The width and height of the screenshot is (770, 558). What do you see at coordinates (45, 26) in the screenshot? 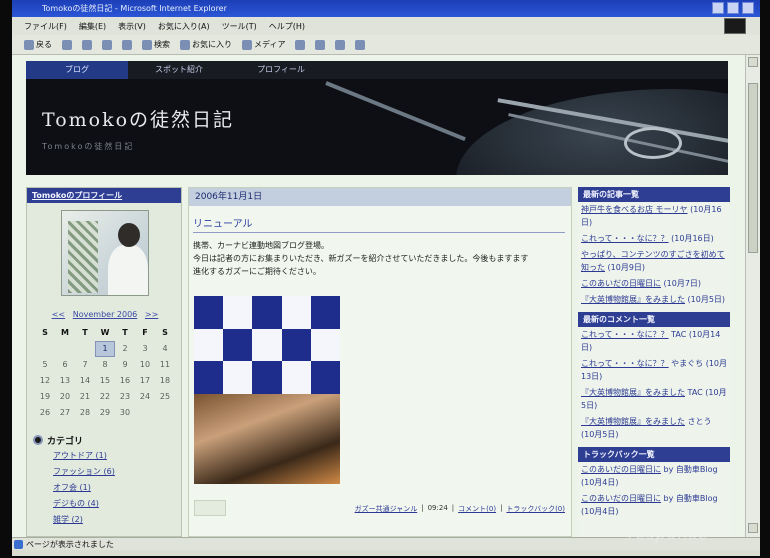
I see `menu-file: ファイル(F)` at bounding box center [45, 26].